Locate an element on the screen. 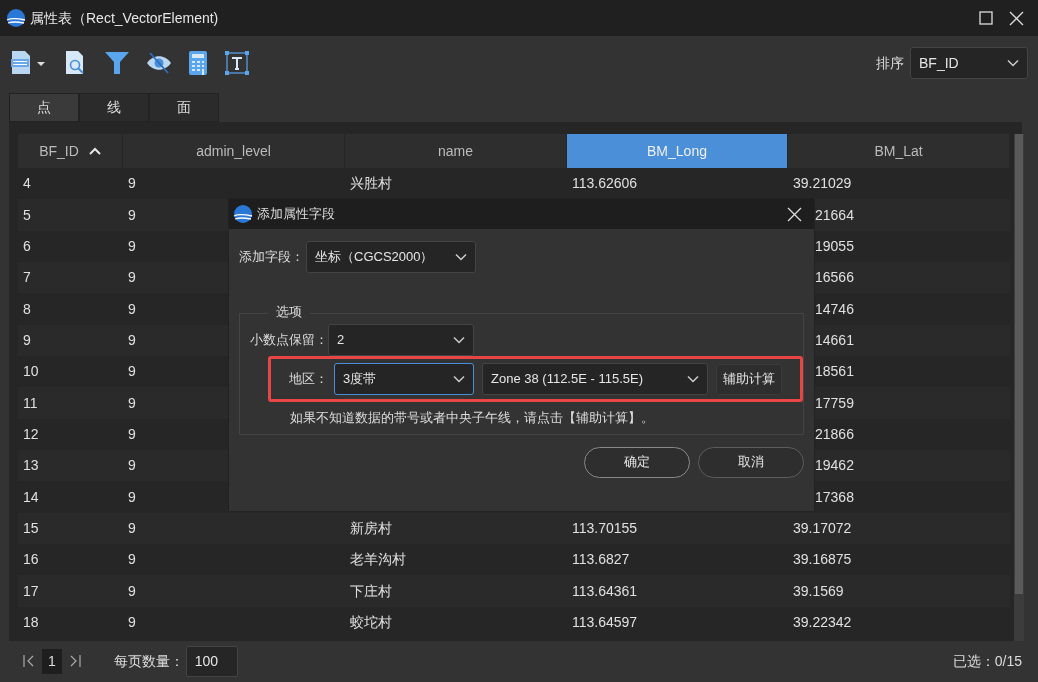 The image size is (1038, 682). table-cell-text: 39.21029 is located at coordinates (822, 184).